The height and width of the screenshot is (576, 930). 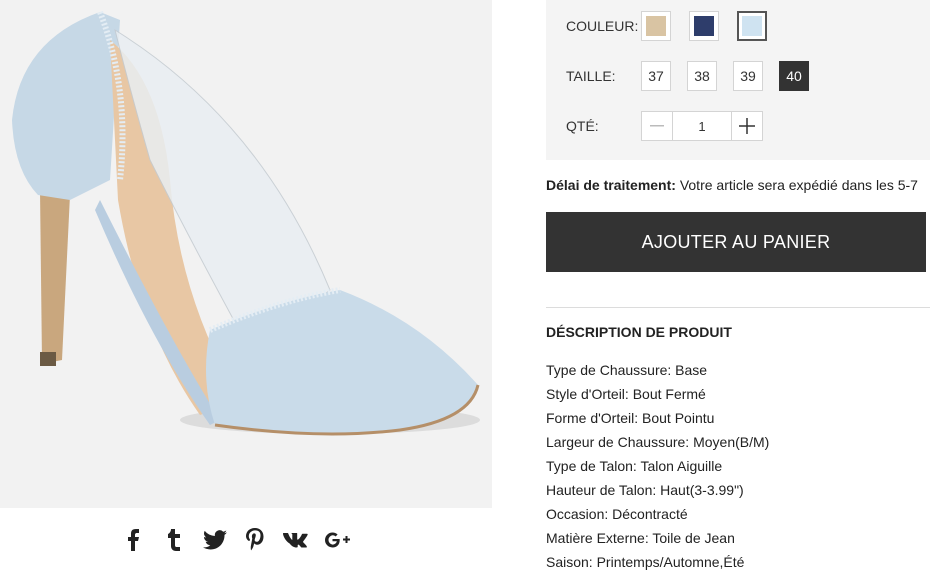 I want to click on product-options: COULEUR: TAILLE: 37 38 39 40 QTÉ:, so click(x=738, y=80).